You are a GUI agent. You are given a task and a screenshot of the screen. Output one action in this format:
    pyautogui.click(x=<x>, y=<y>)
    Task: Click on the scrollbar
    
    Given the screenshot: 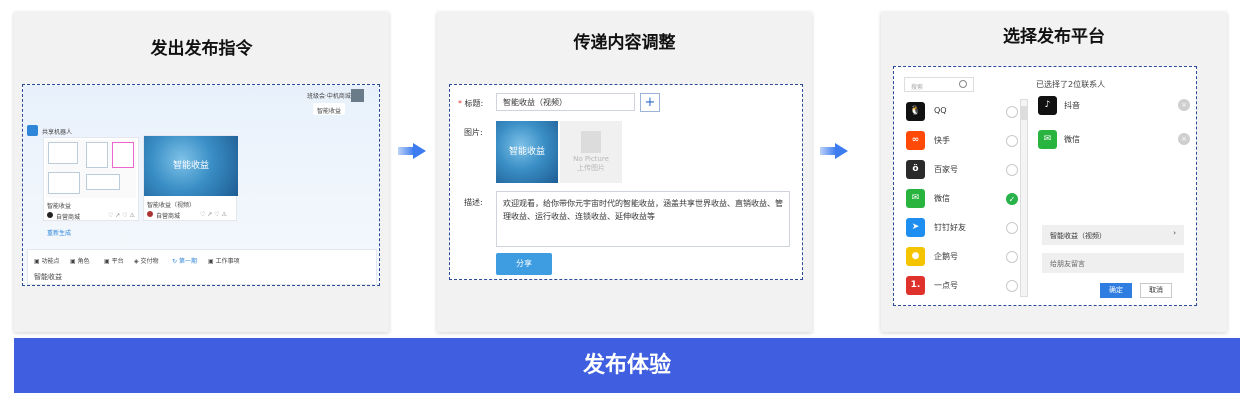 What is the action you would take?
    pyautogui.click(x=1024, y=198)
    